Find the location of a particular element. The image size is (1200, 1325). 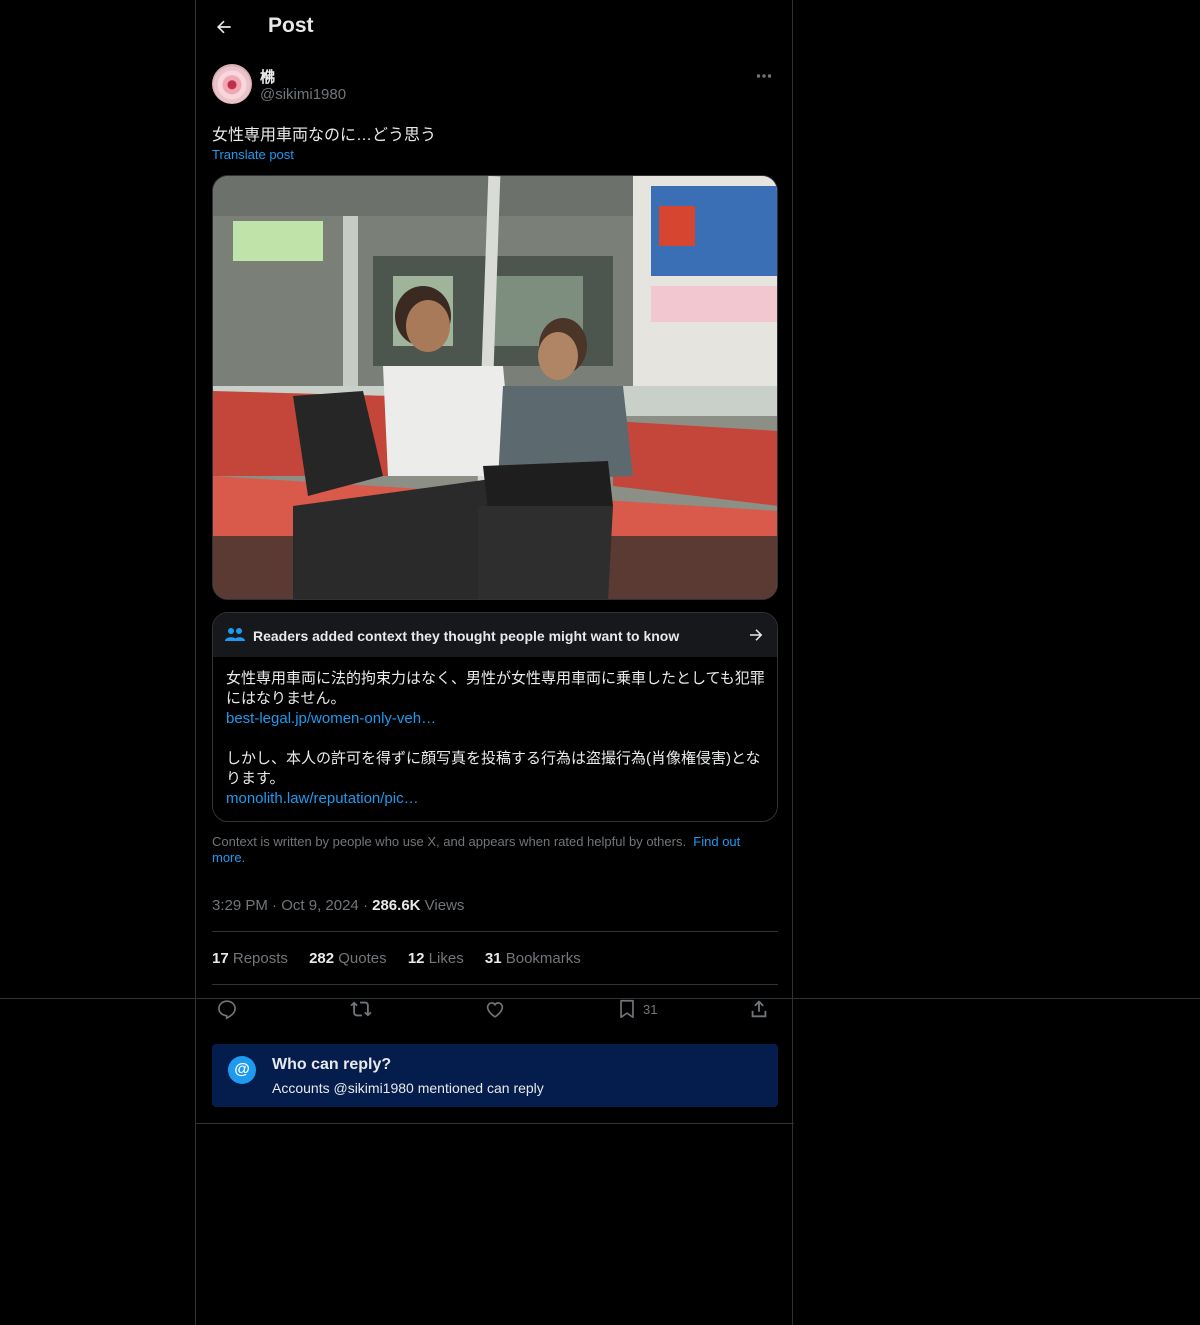

bookmark-icon is located at coordinates (627, 1009).